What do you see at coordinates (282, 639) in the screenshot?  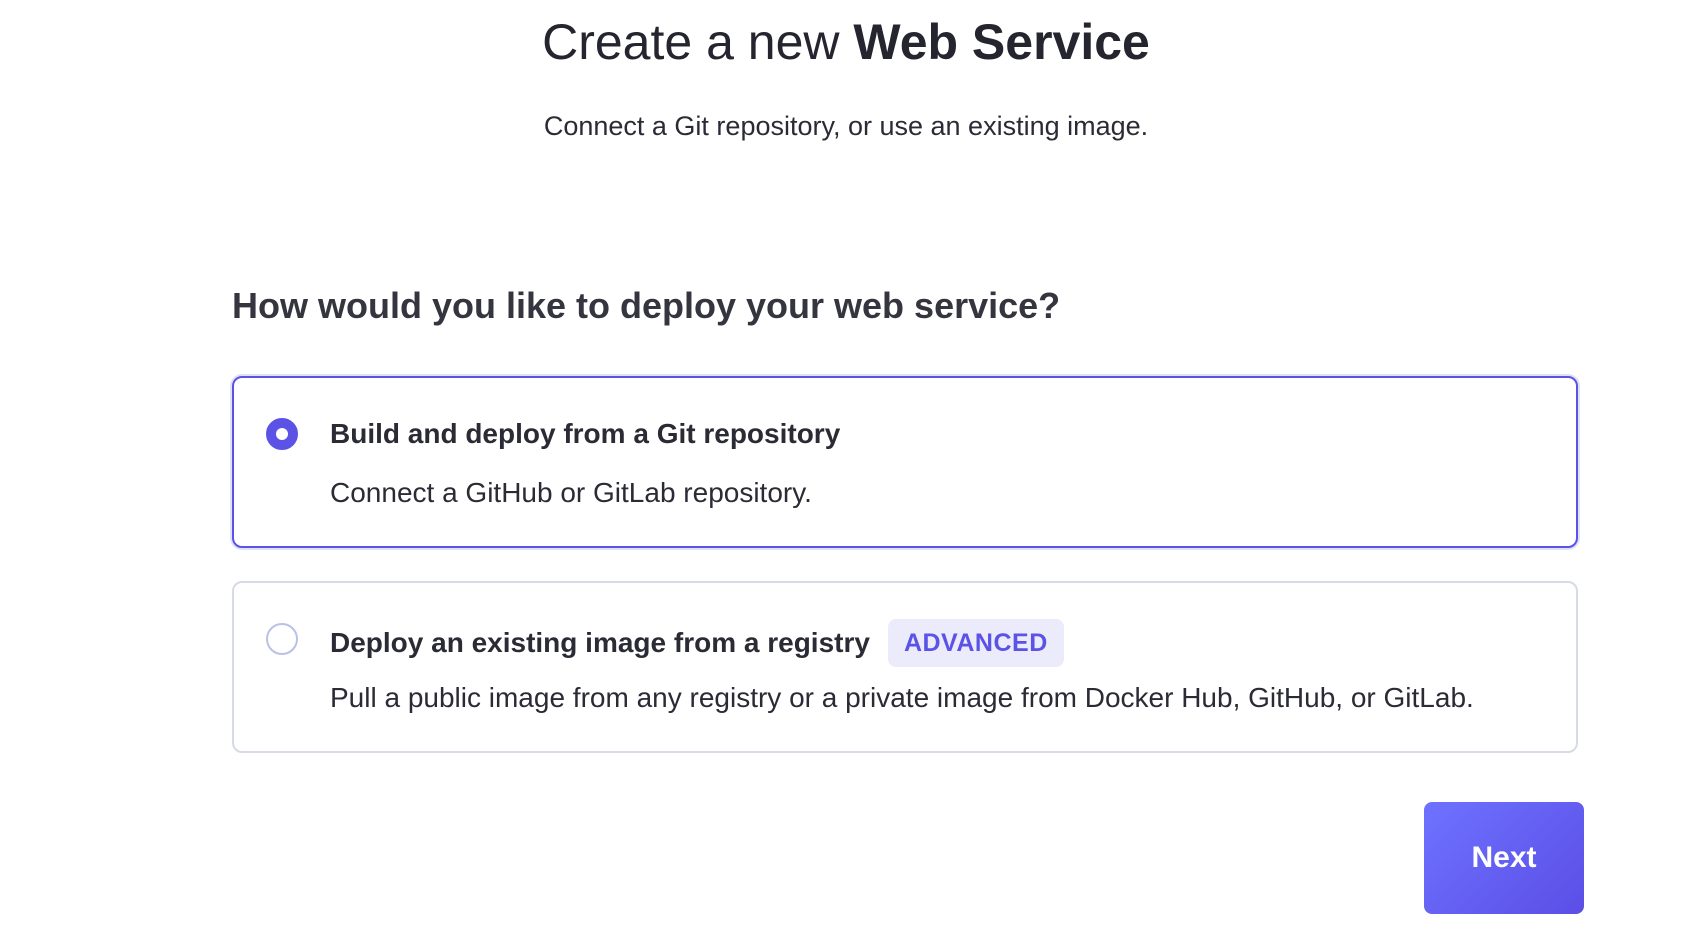 I see `radio-unselected-icon` at bounding box center [282, 639].